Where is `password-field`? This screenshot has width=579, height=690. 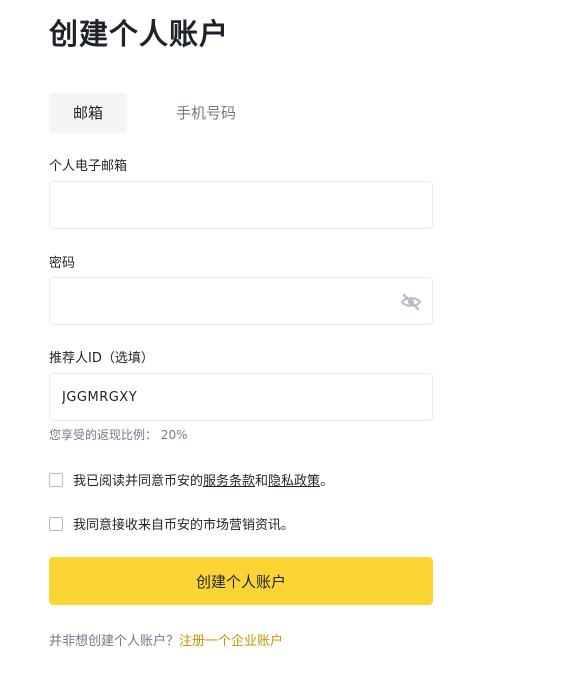 password-field is located at coordinates (241, 301).